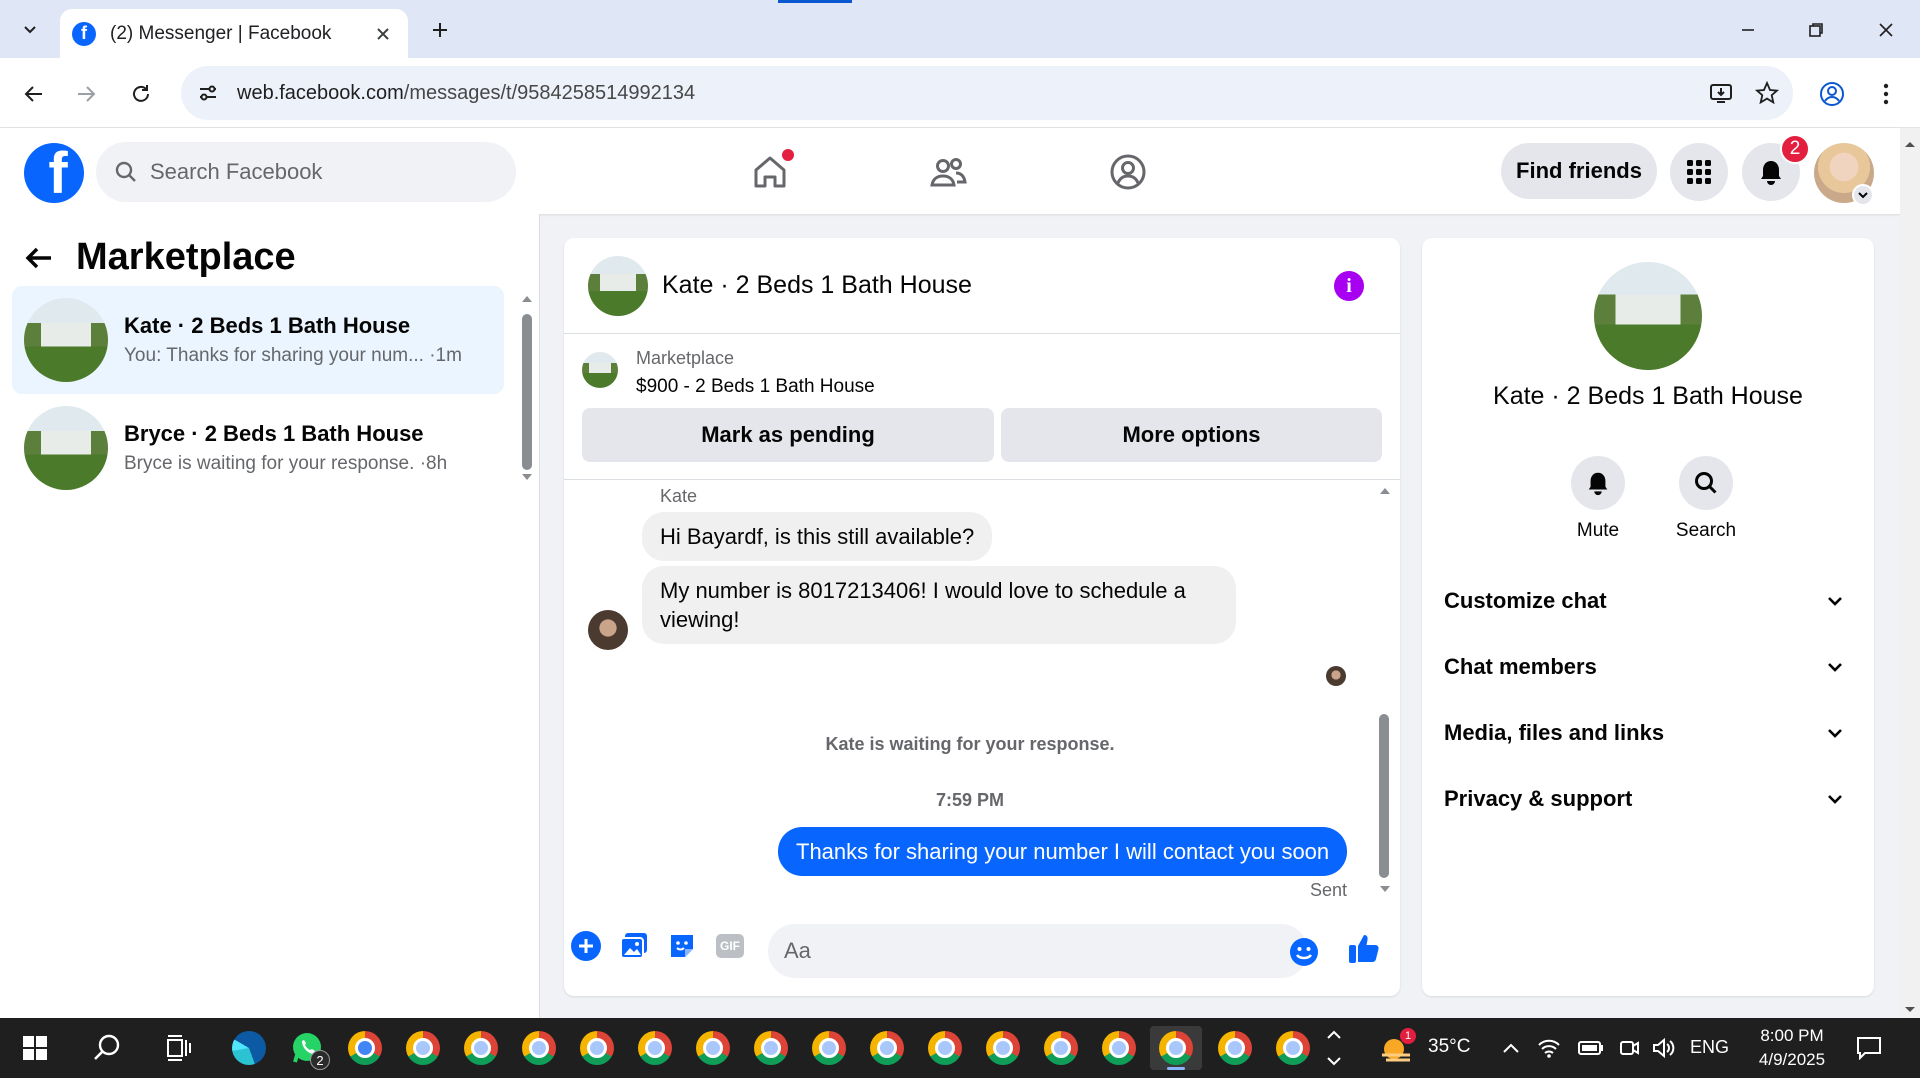 This screenshot has height=1078, width=1920. Describe the element at coordinates (1792, 1036) in the screenshot. I see `clock-time: 8:00 PM` at that location.